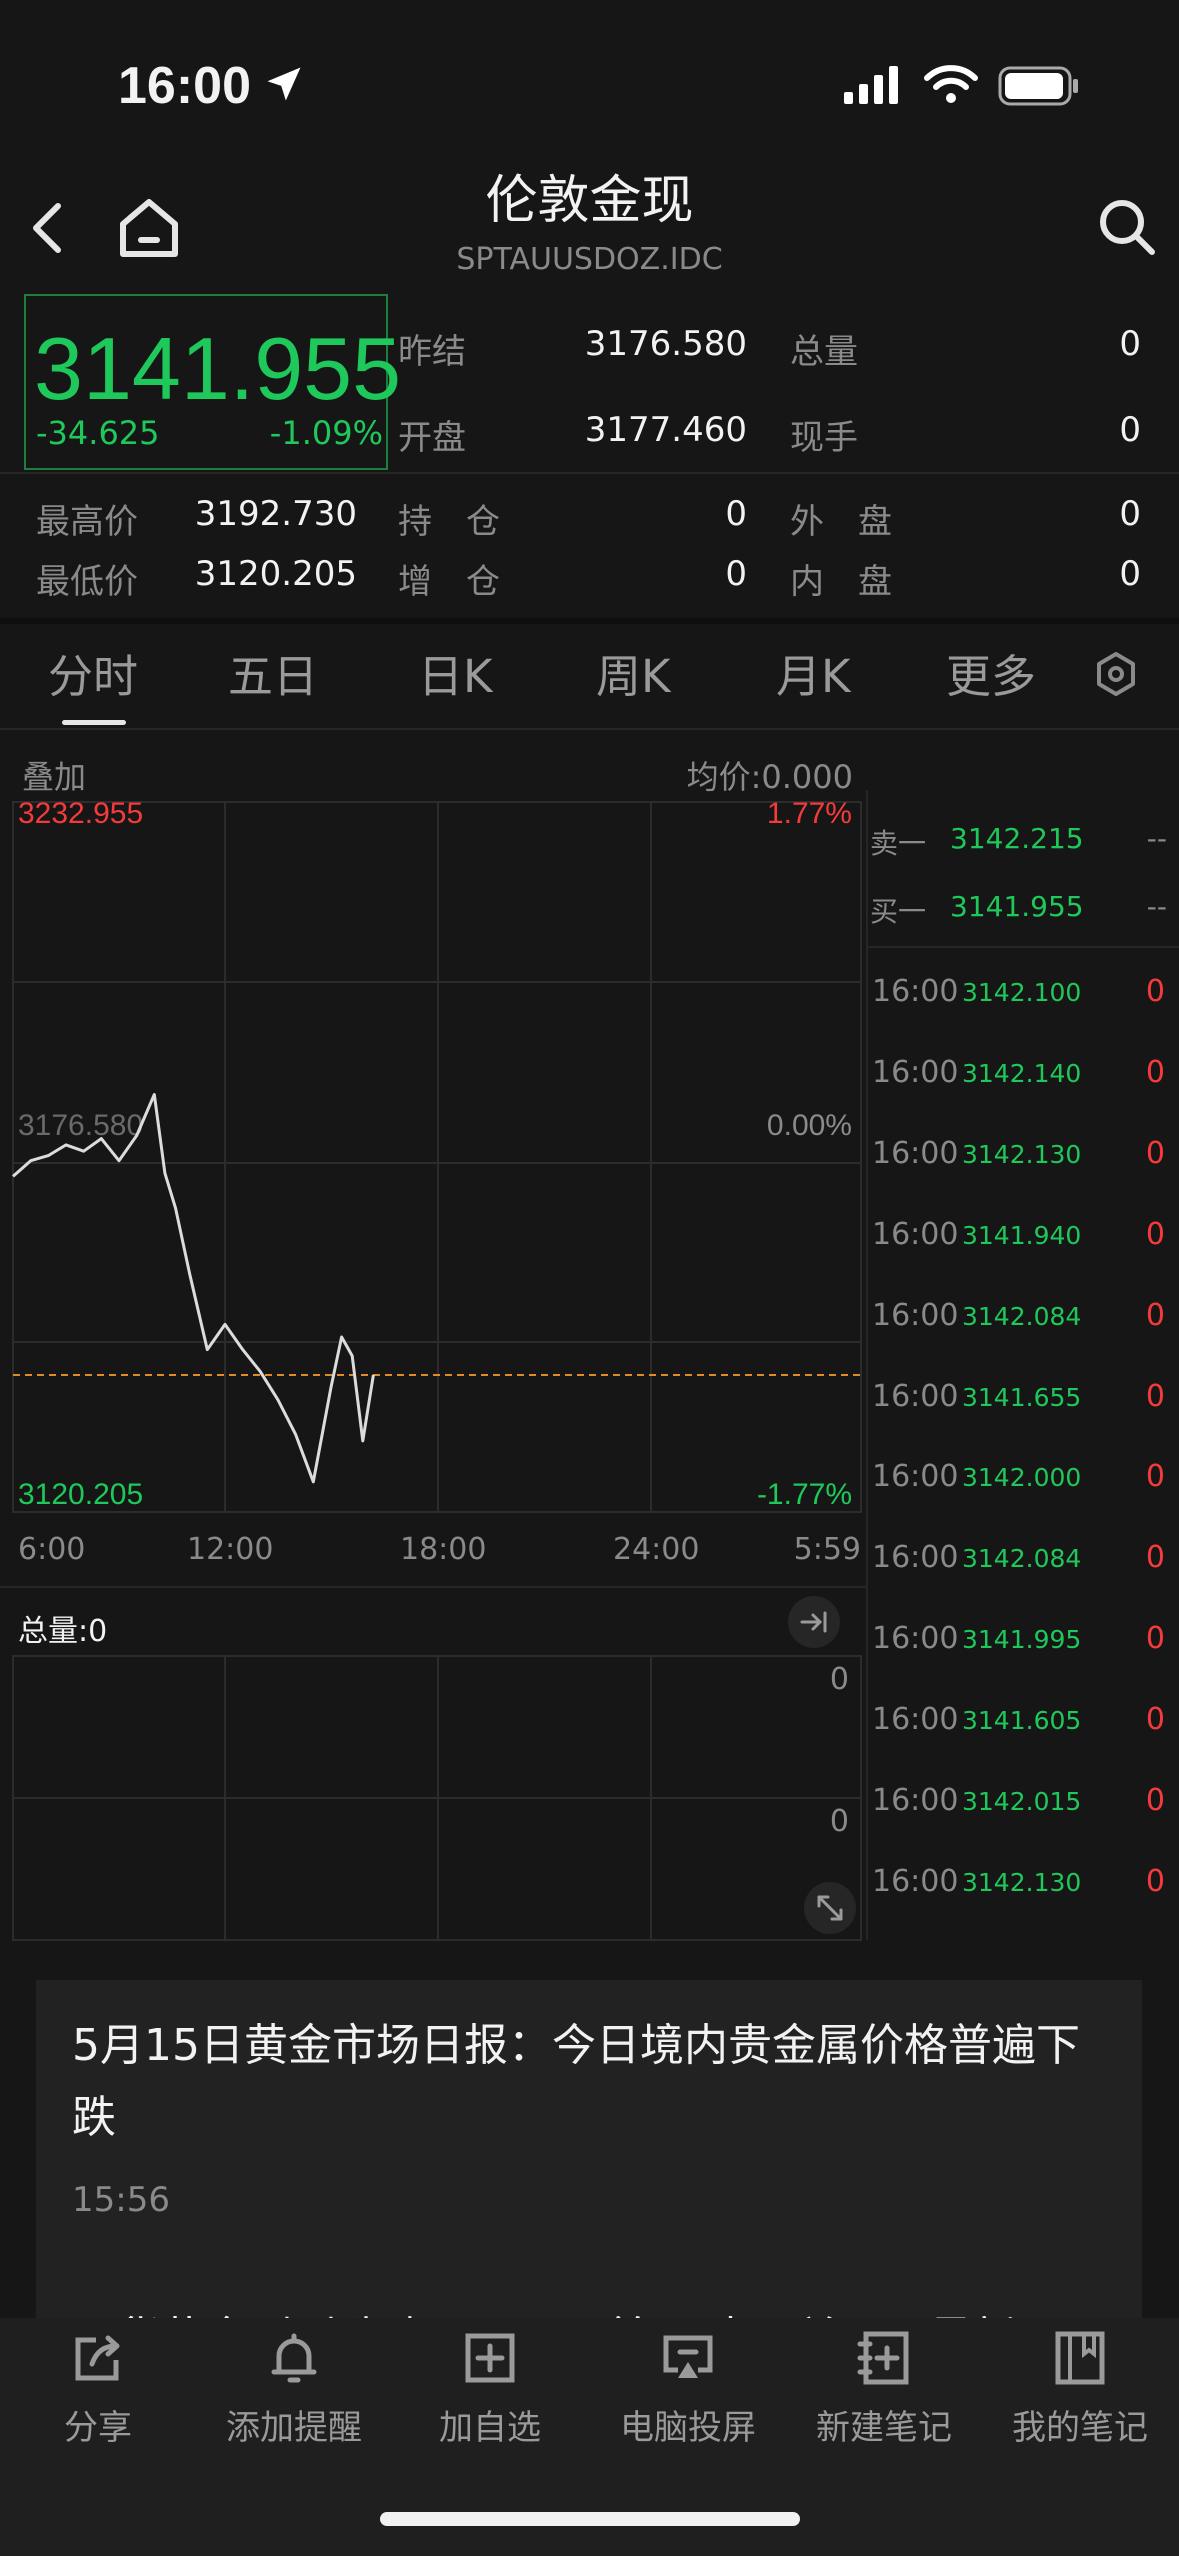  What do you see at coordinates (98, 2389) in the screenshot?
I see `share-button: 分享` at bounding box center [98, 2389].